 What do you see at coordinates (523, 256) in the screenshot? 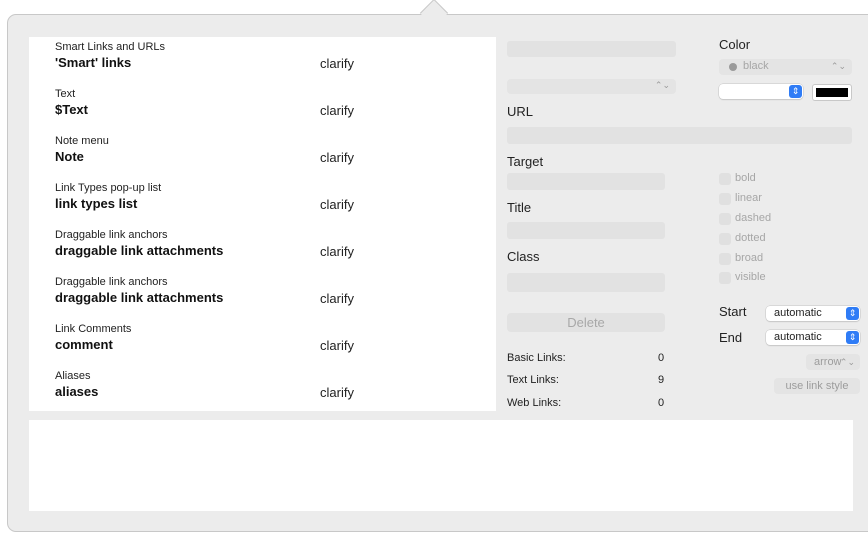
I see `class-label: Class` at bounding box center [523, 256].